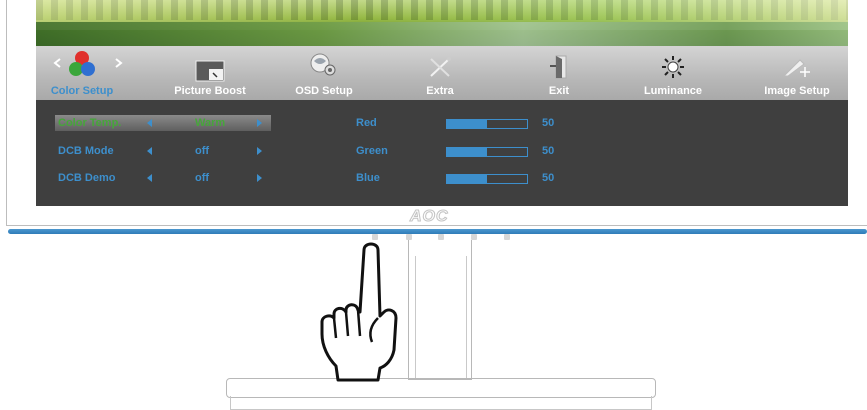  I want to click on tab-label: Luminance, so click(673, 91).